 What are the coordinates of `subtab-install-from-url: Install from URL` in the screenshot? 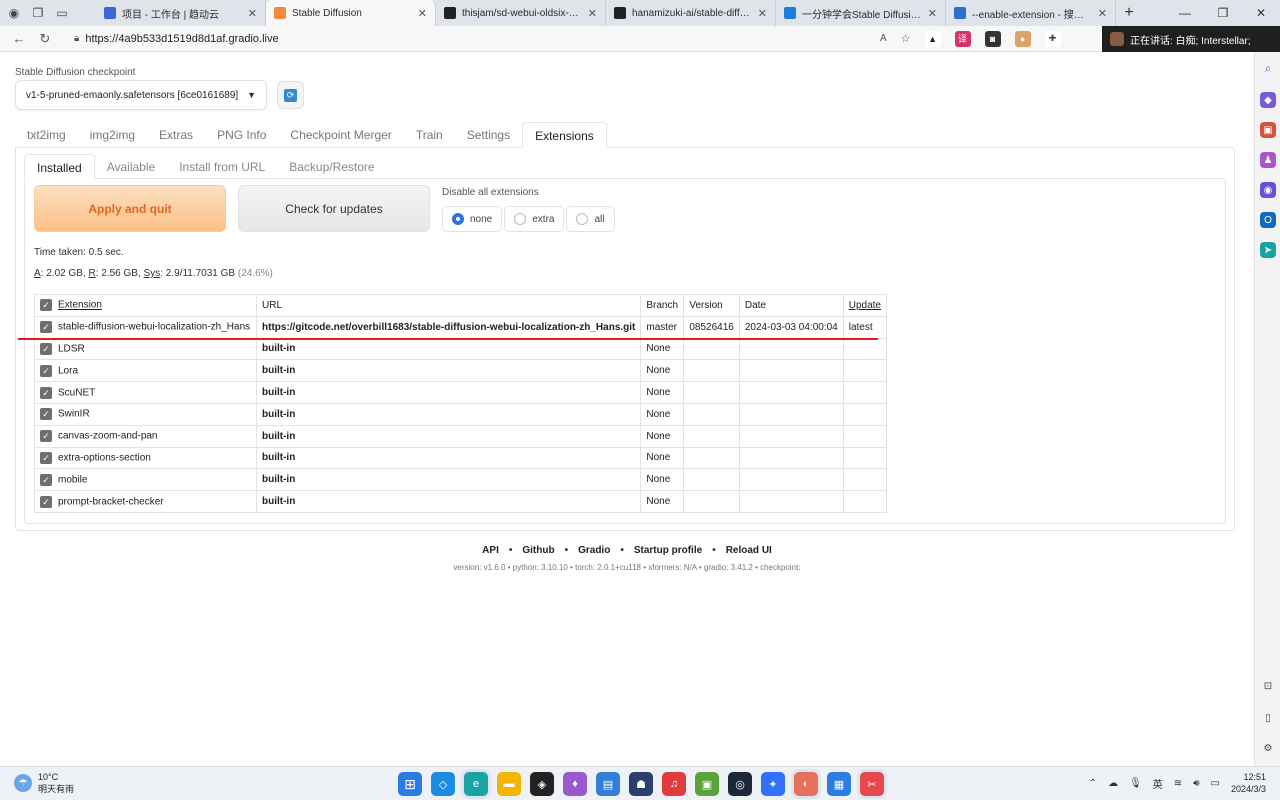 It's located at (222, 167).